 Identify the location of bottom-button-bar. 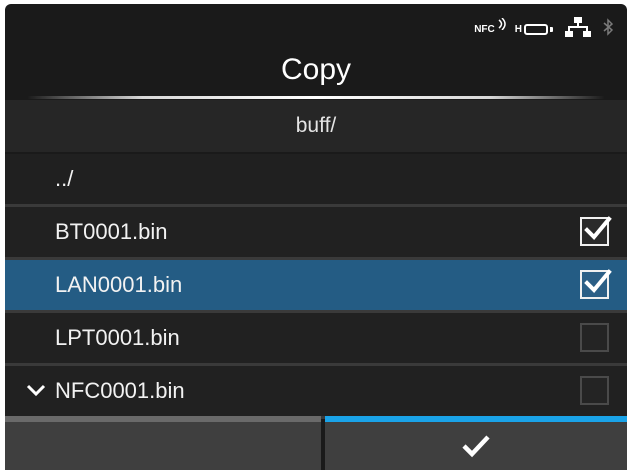
(316, 443).